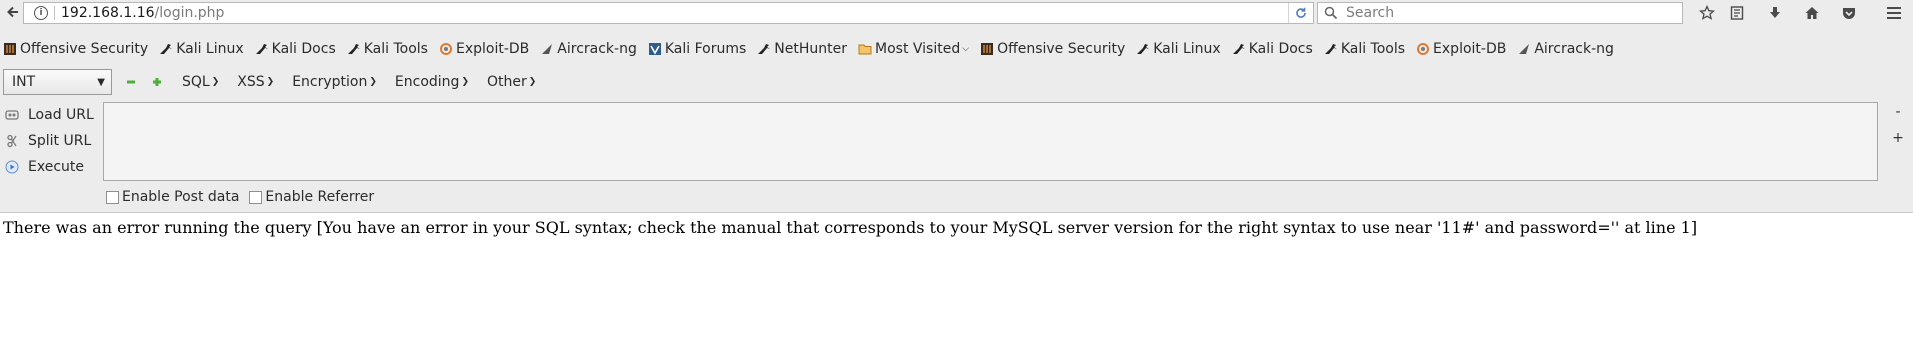 This screenshot has height=354, width=1913. I want to click on enable-post-data-label: Enable Post data, so click(181, 197).